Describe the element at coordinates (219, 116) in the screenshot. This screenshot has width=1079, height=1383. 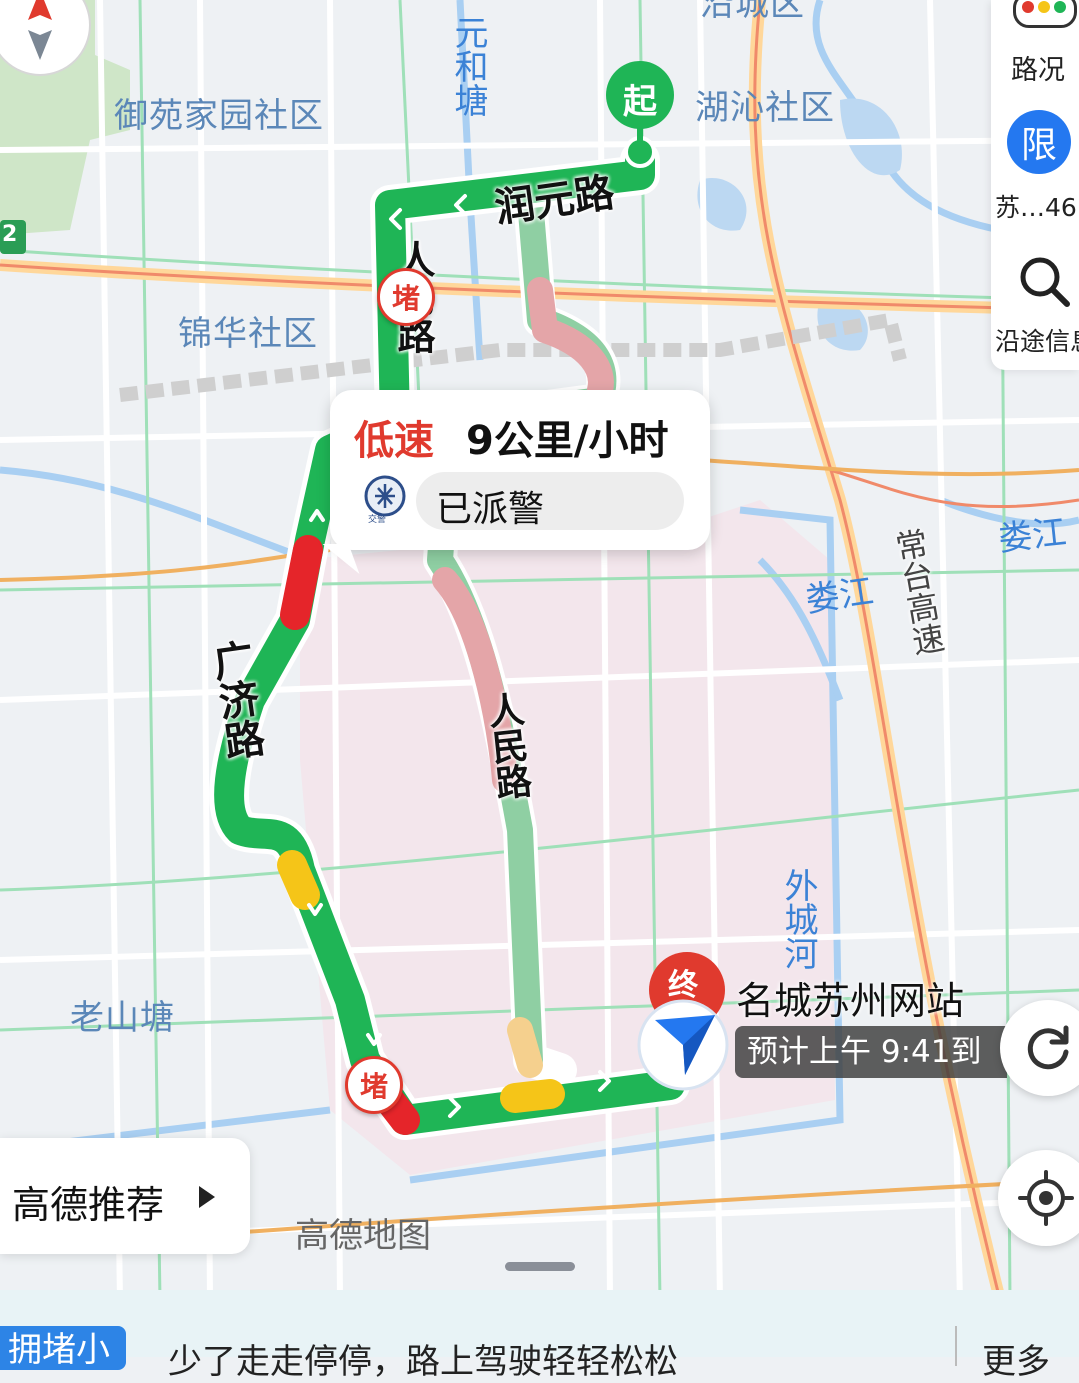
I see `district-label: 御苑家园社区` at that location.